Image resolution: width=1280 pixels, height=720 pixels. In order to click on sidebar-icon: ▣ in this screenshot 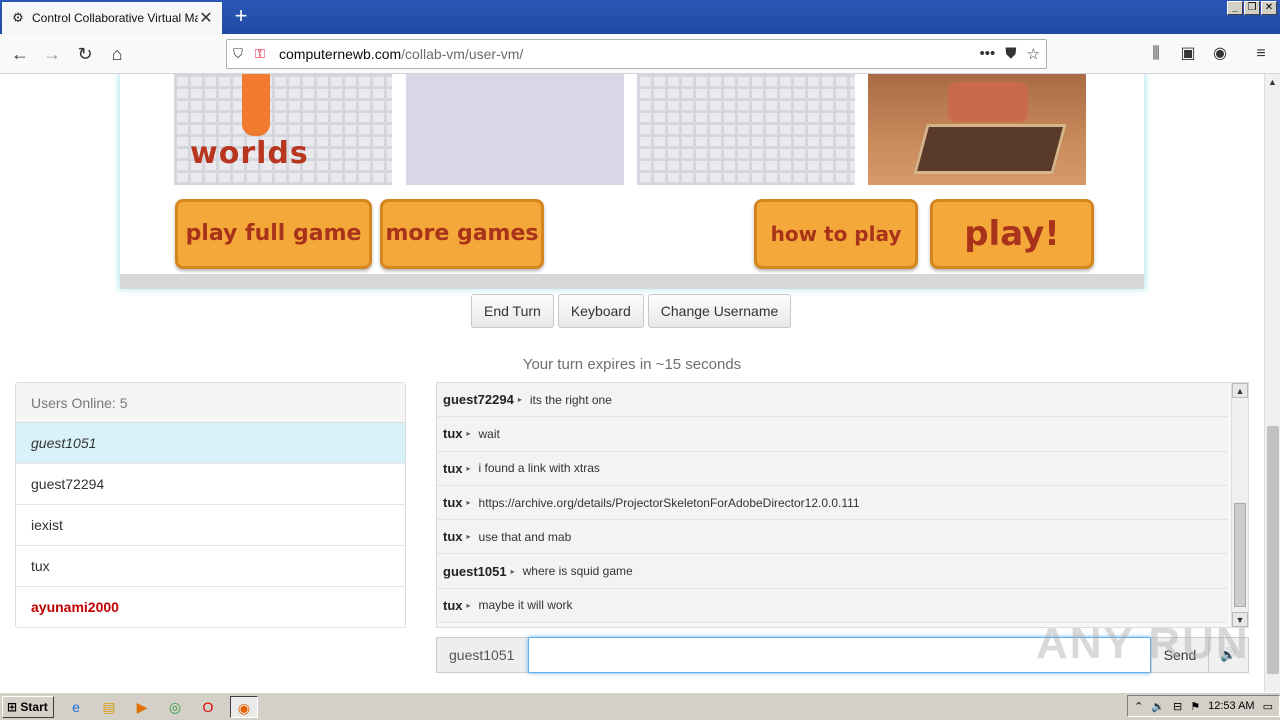, I will do `click(1188, 54)`.